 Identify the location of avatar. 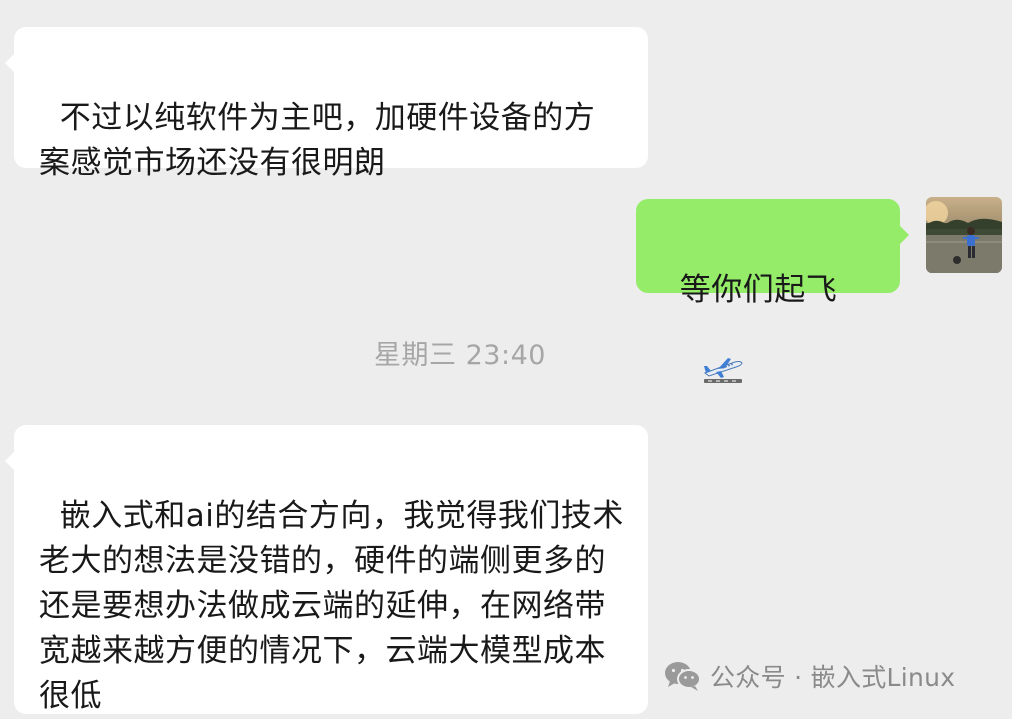
(964, 235).